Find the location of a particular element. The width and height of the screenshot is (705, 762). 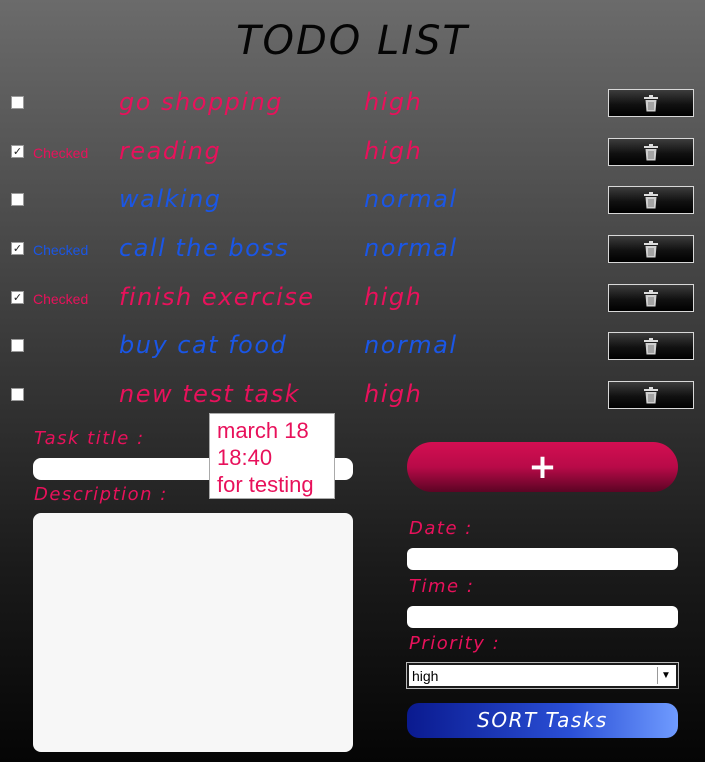

page-title: TODO LIST is located at coordinates (352, 41).